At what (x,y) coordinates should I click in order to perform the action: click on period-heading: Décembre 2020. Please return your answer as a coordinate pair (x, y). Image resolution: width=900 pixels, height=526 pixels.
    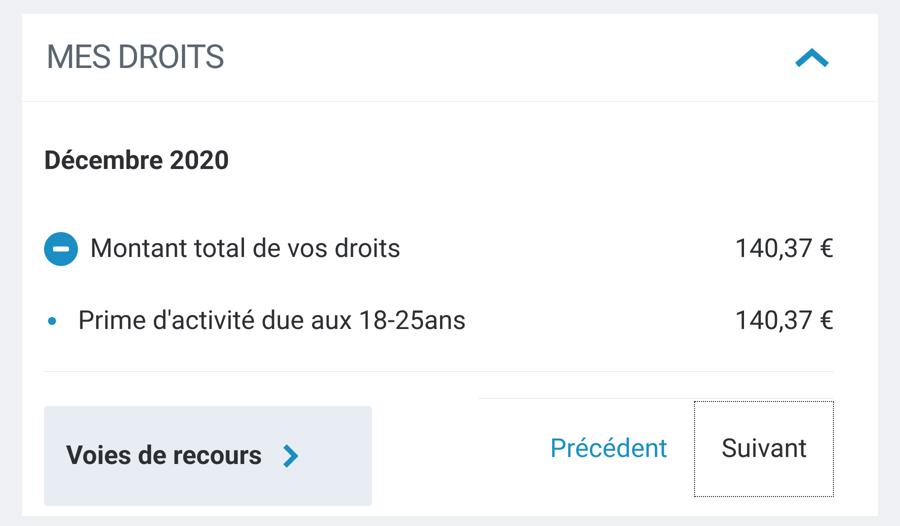
    Looking at the image, I should click on (137, 161).